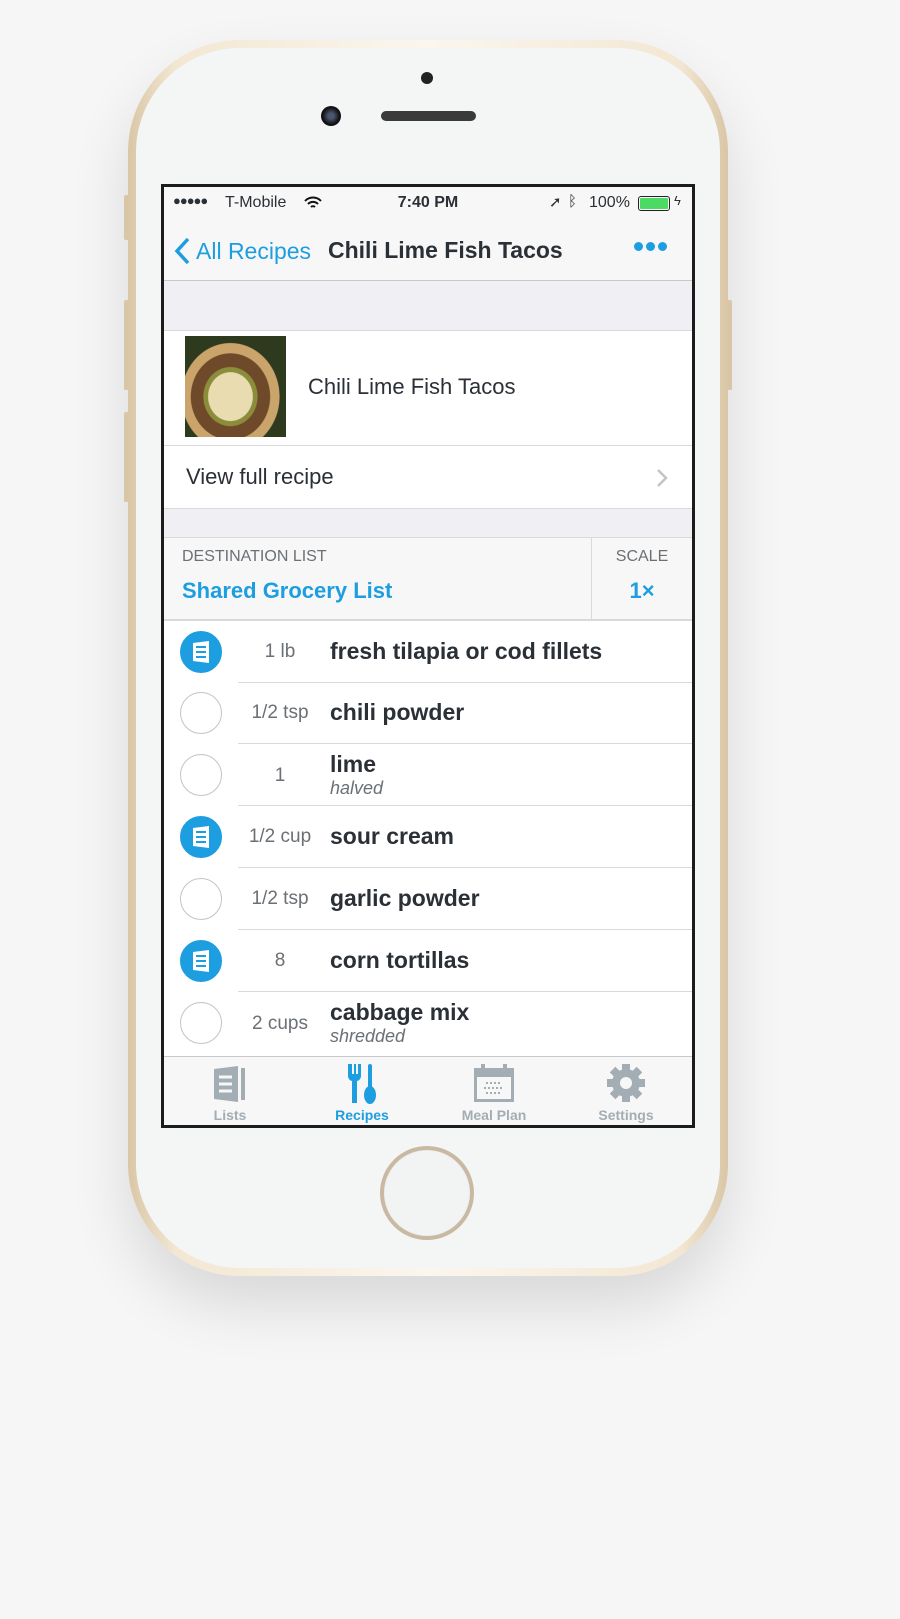  I want to click on view-full-recipe-row: View full recipe, so click(428, 477).